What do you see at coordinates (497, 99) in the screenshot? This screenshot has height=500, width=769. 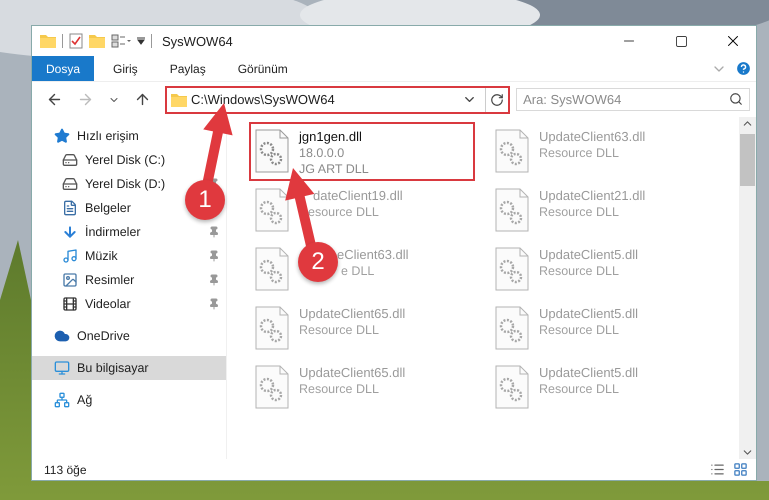 I see `refresh-icon` at bounding box center [497, 99].